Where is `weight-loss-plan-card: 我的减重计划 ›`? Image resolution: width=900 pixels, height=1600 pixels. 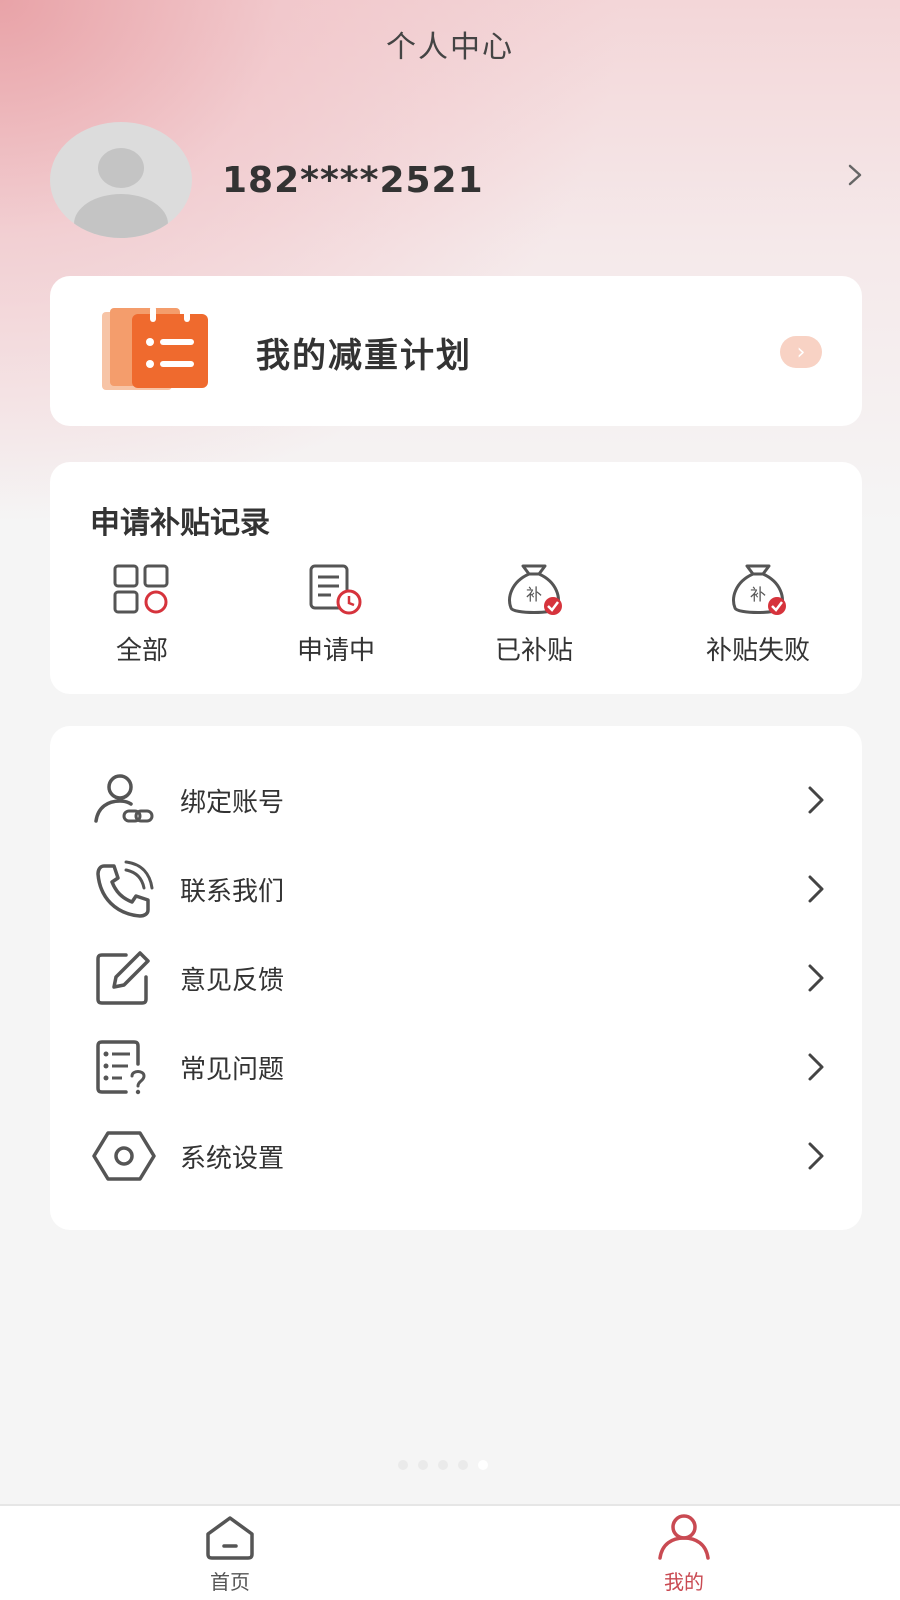 weight-loss-plan-card: 我的减重计划 › is located at coordinates (456, 351).